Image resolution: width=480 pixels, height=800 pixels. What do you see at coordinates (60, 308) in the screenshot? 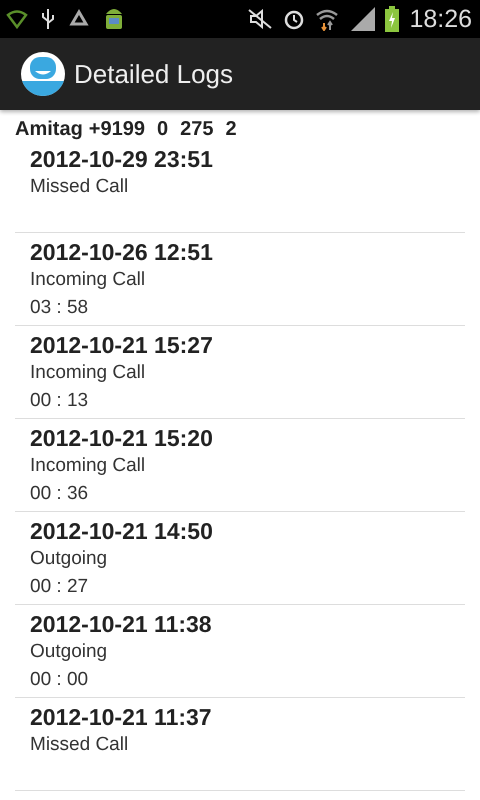
I see `call-duration: 03 : 58` at bounding box center [60, 308].